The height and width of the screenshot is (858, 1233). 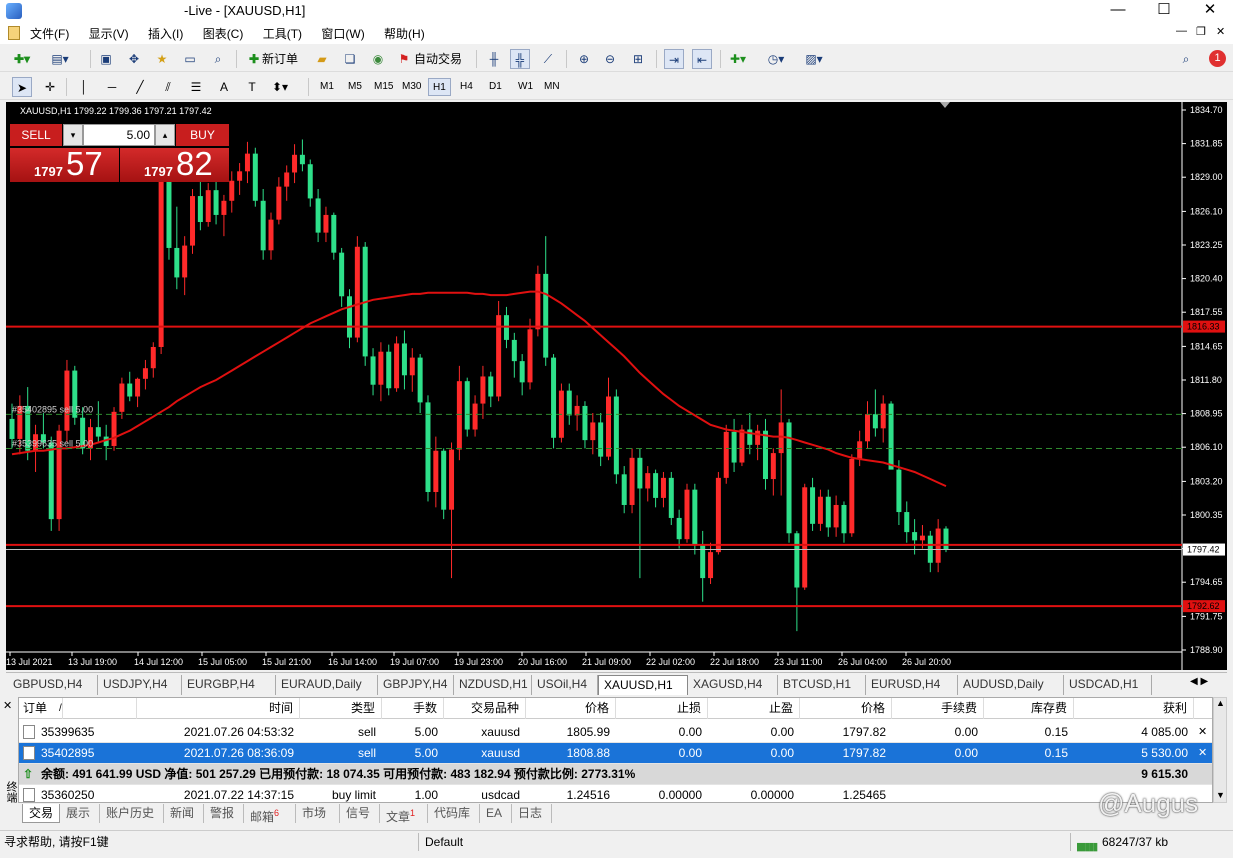 I want to click on label-icon: T, so click(x=252, y=87).